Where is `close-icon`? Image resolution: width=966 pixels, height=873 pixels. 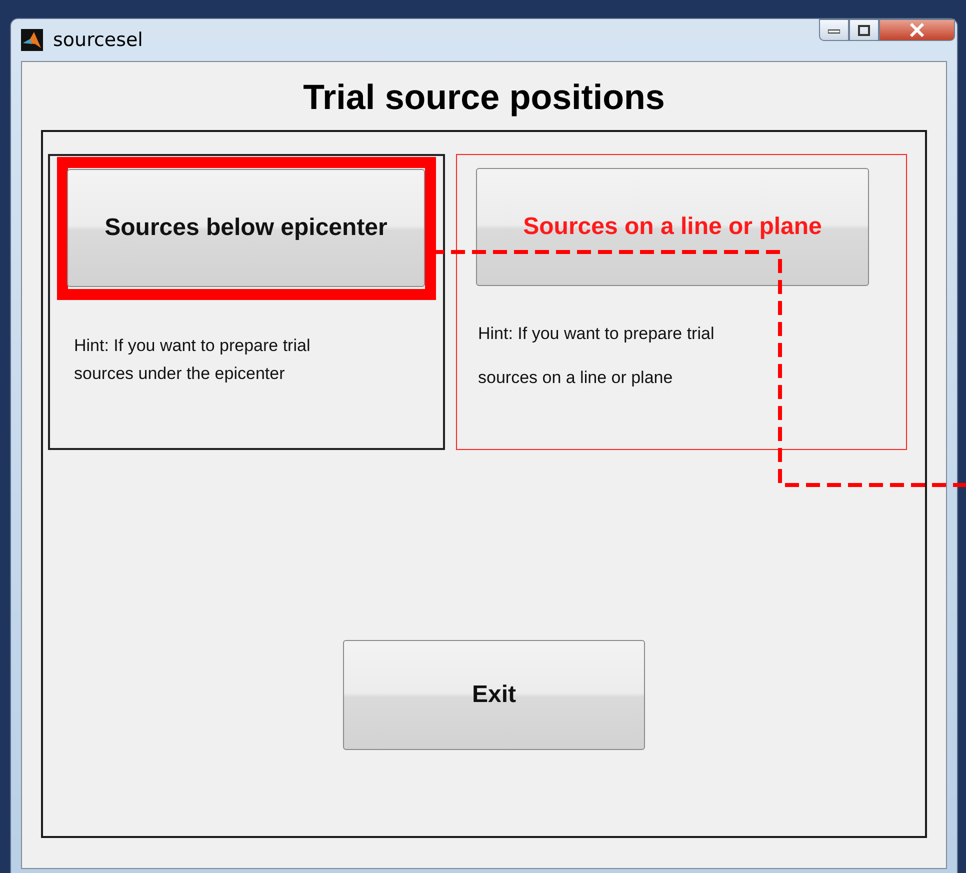
close-icon is located at coordinates (917, 30).